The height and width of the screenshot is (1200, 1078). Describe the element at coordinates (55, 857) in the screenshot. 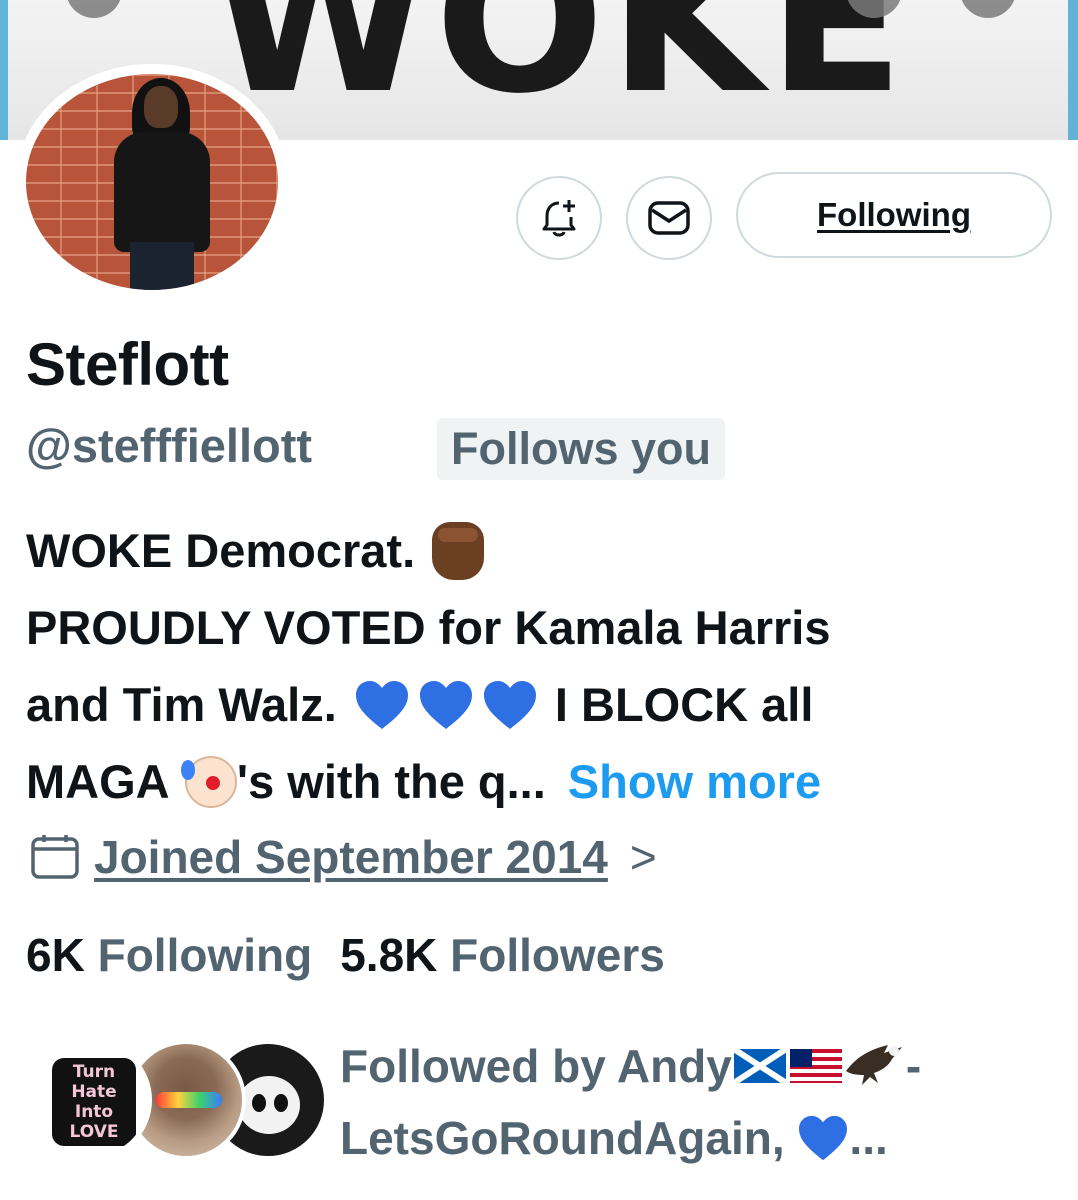

I see `calendar-icon` at that location.